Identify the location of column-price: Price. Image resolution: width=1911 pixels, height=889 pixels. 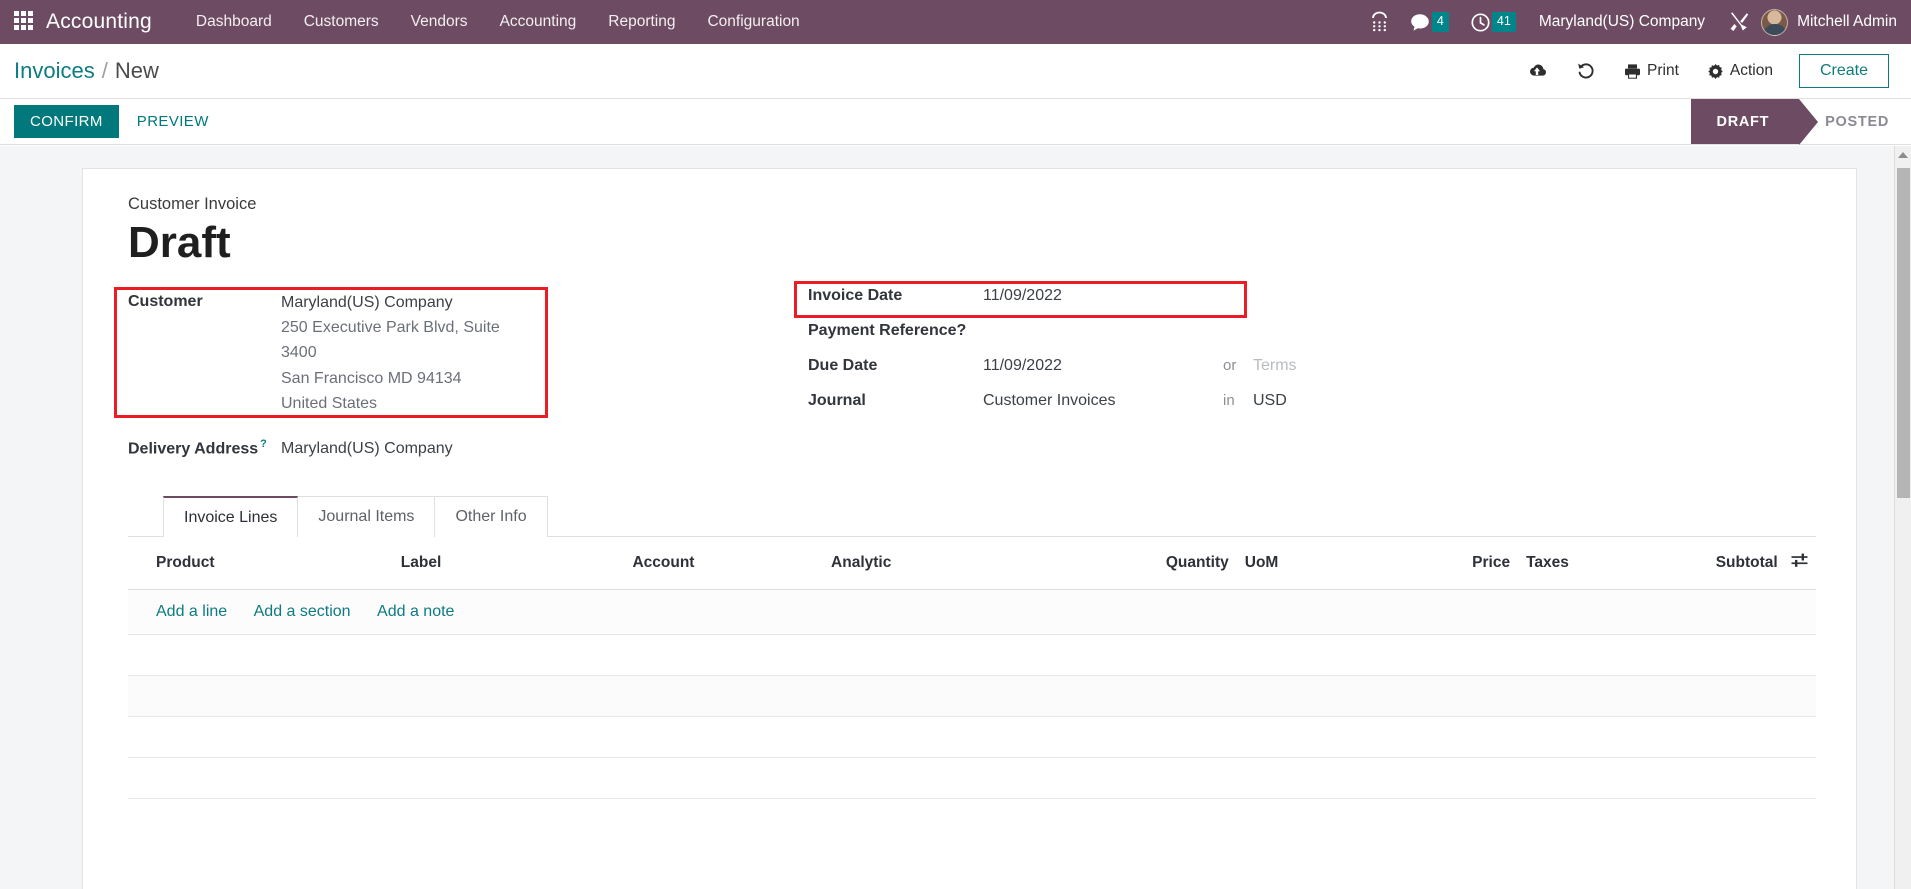
(1444, 563).